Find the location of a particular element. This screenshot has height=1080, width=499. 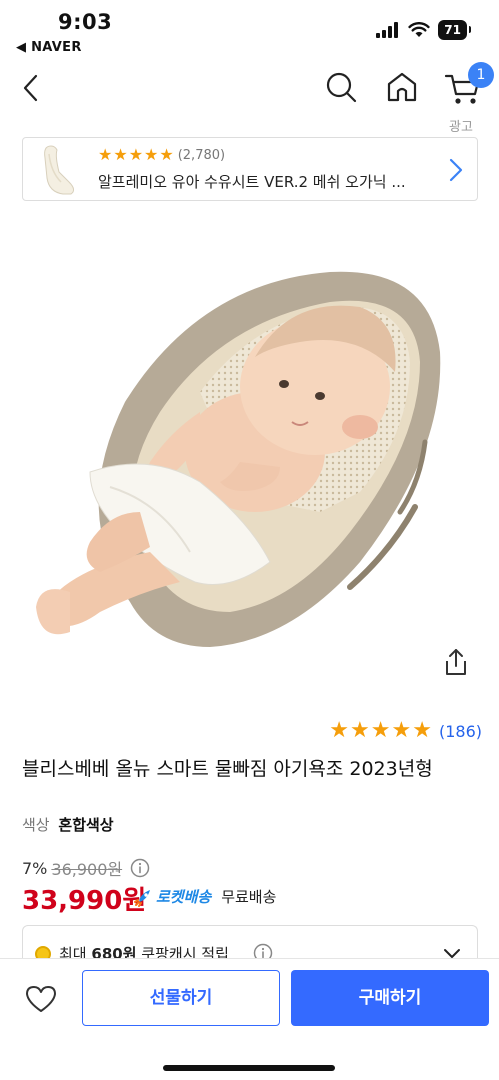

home-indicator is located at coordinates (249, 1068).